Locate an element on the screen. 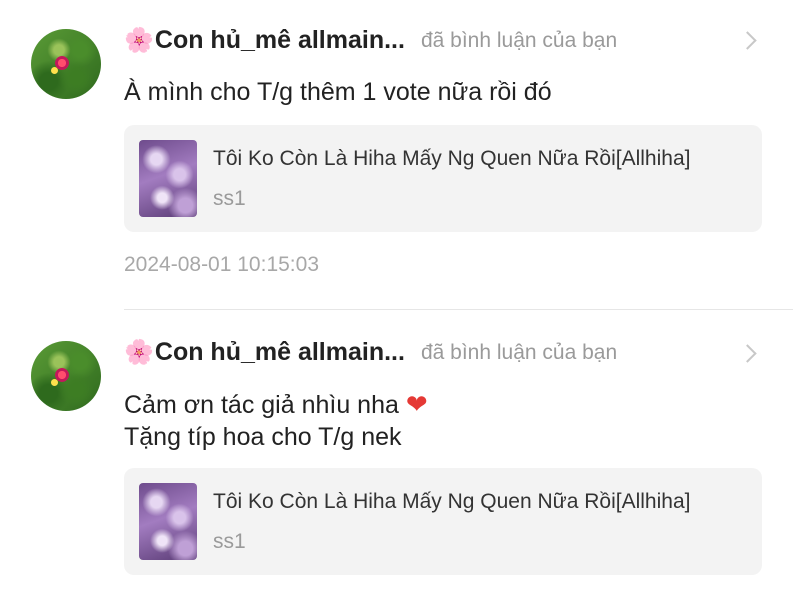 This screenshot has width=793, height=600. comment-line: Cảm ơn tác giả nhìu nha ❤ is located at coordinates (276, 404).